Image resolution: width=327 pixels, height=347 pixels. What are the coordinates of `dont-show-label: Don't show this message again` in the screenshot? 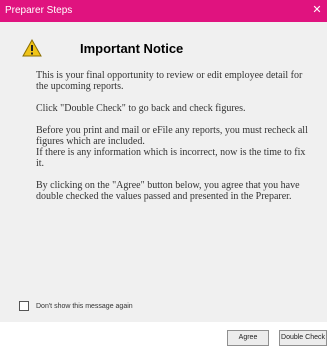 It's located at (84, 306).